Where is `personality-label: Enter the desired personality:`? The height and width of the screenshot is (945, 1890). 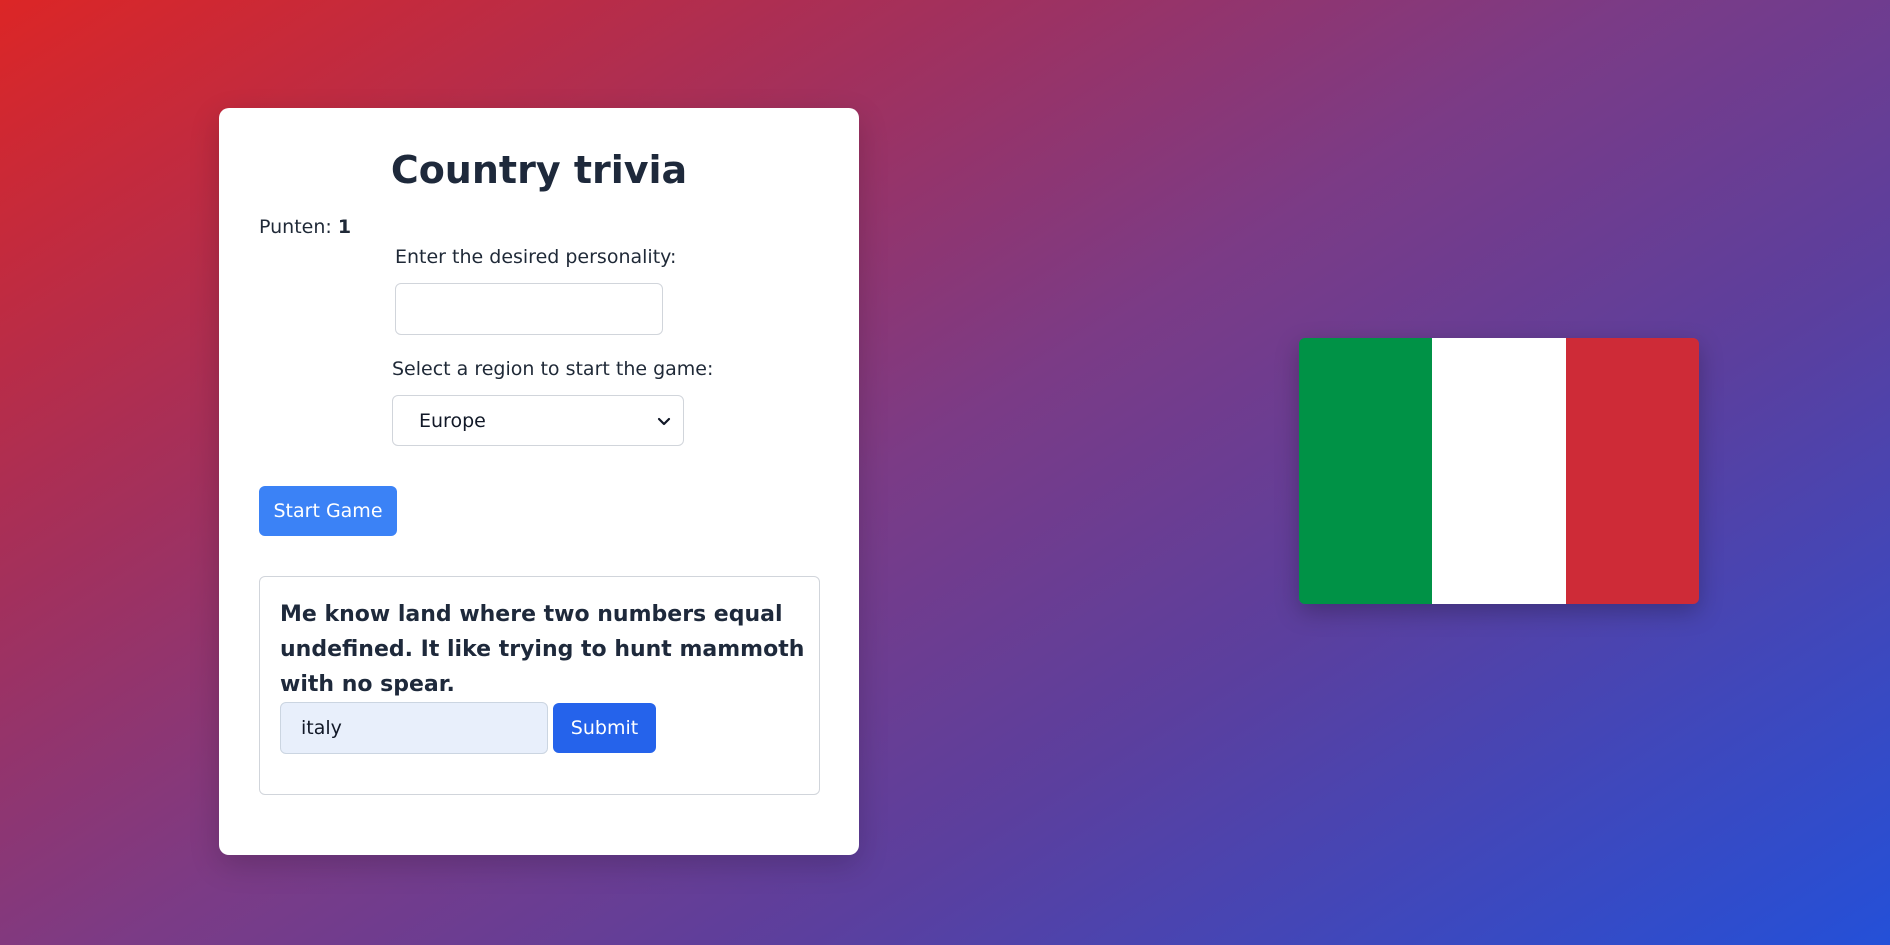 personality-label: Enter the desired personality: is located at coordinates (536, 257).